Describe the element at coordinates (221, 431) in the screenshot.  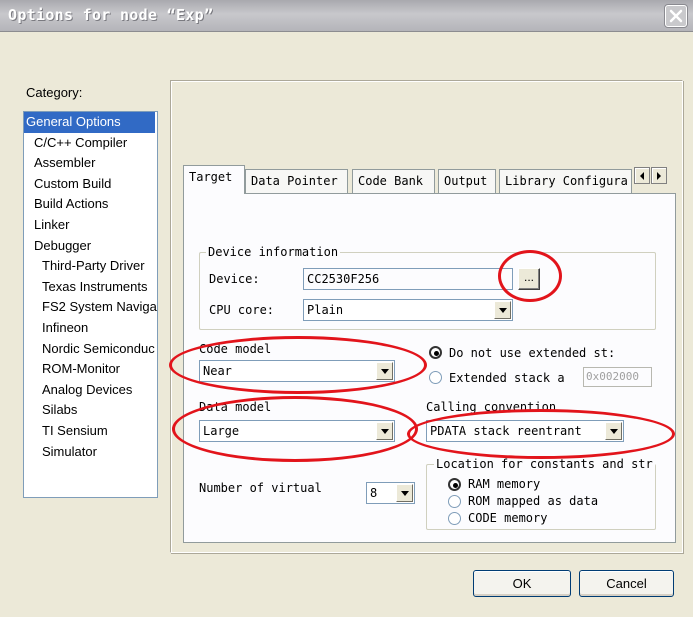
I see `data-model-value: Large` at that location.